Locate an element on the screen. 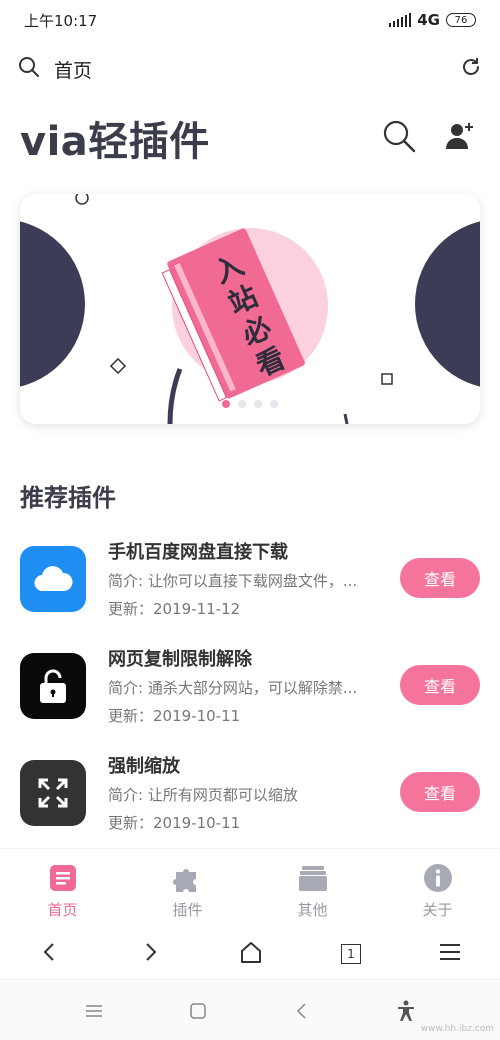  user-add-icon is located at coordinates (459, 138).